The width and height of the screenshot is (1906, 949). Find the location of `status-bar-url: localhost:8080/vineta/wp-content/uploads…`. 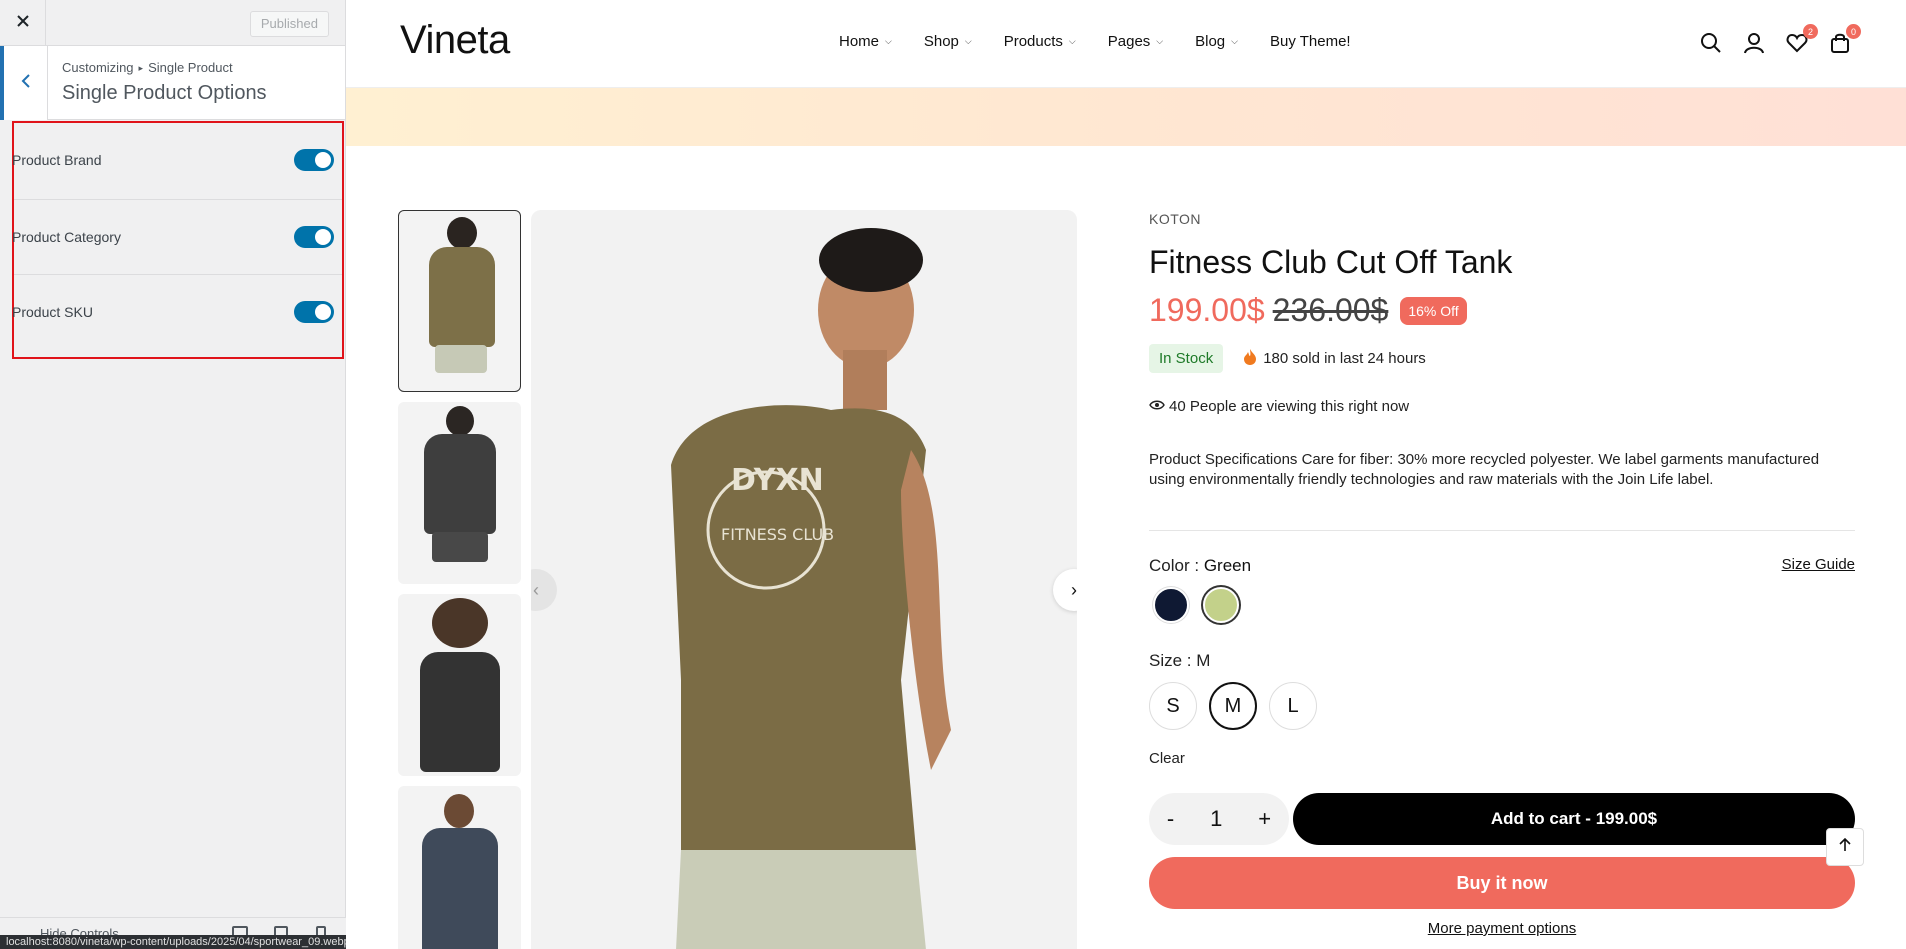

status-bar-url: localhost:8080/vineta/wp-content/uploads… is located at coordinates (178, 942).